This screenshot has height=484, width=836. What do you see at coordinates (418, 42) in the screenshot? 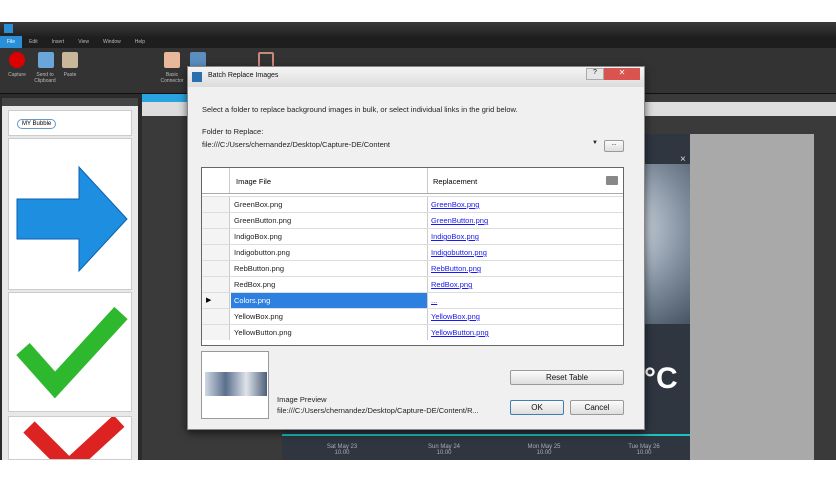
I see `menu-bar: File Edit Insert View Window Help` at bounding box center [418, 42].